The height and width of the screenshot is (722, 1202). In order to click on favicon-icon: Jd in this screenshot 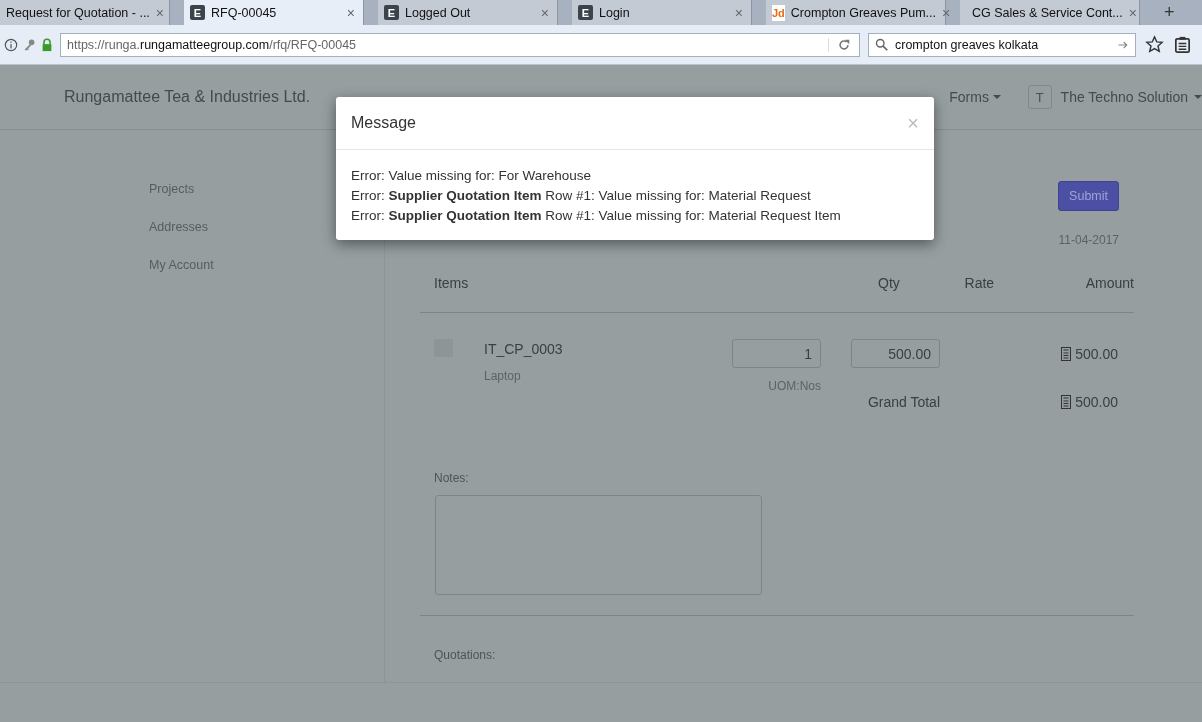, I will do `click(778, 12)`.